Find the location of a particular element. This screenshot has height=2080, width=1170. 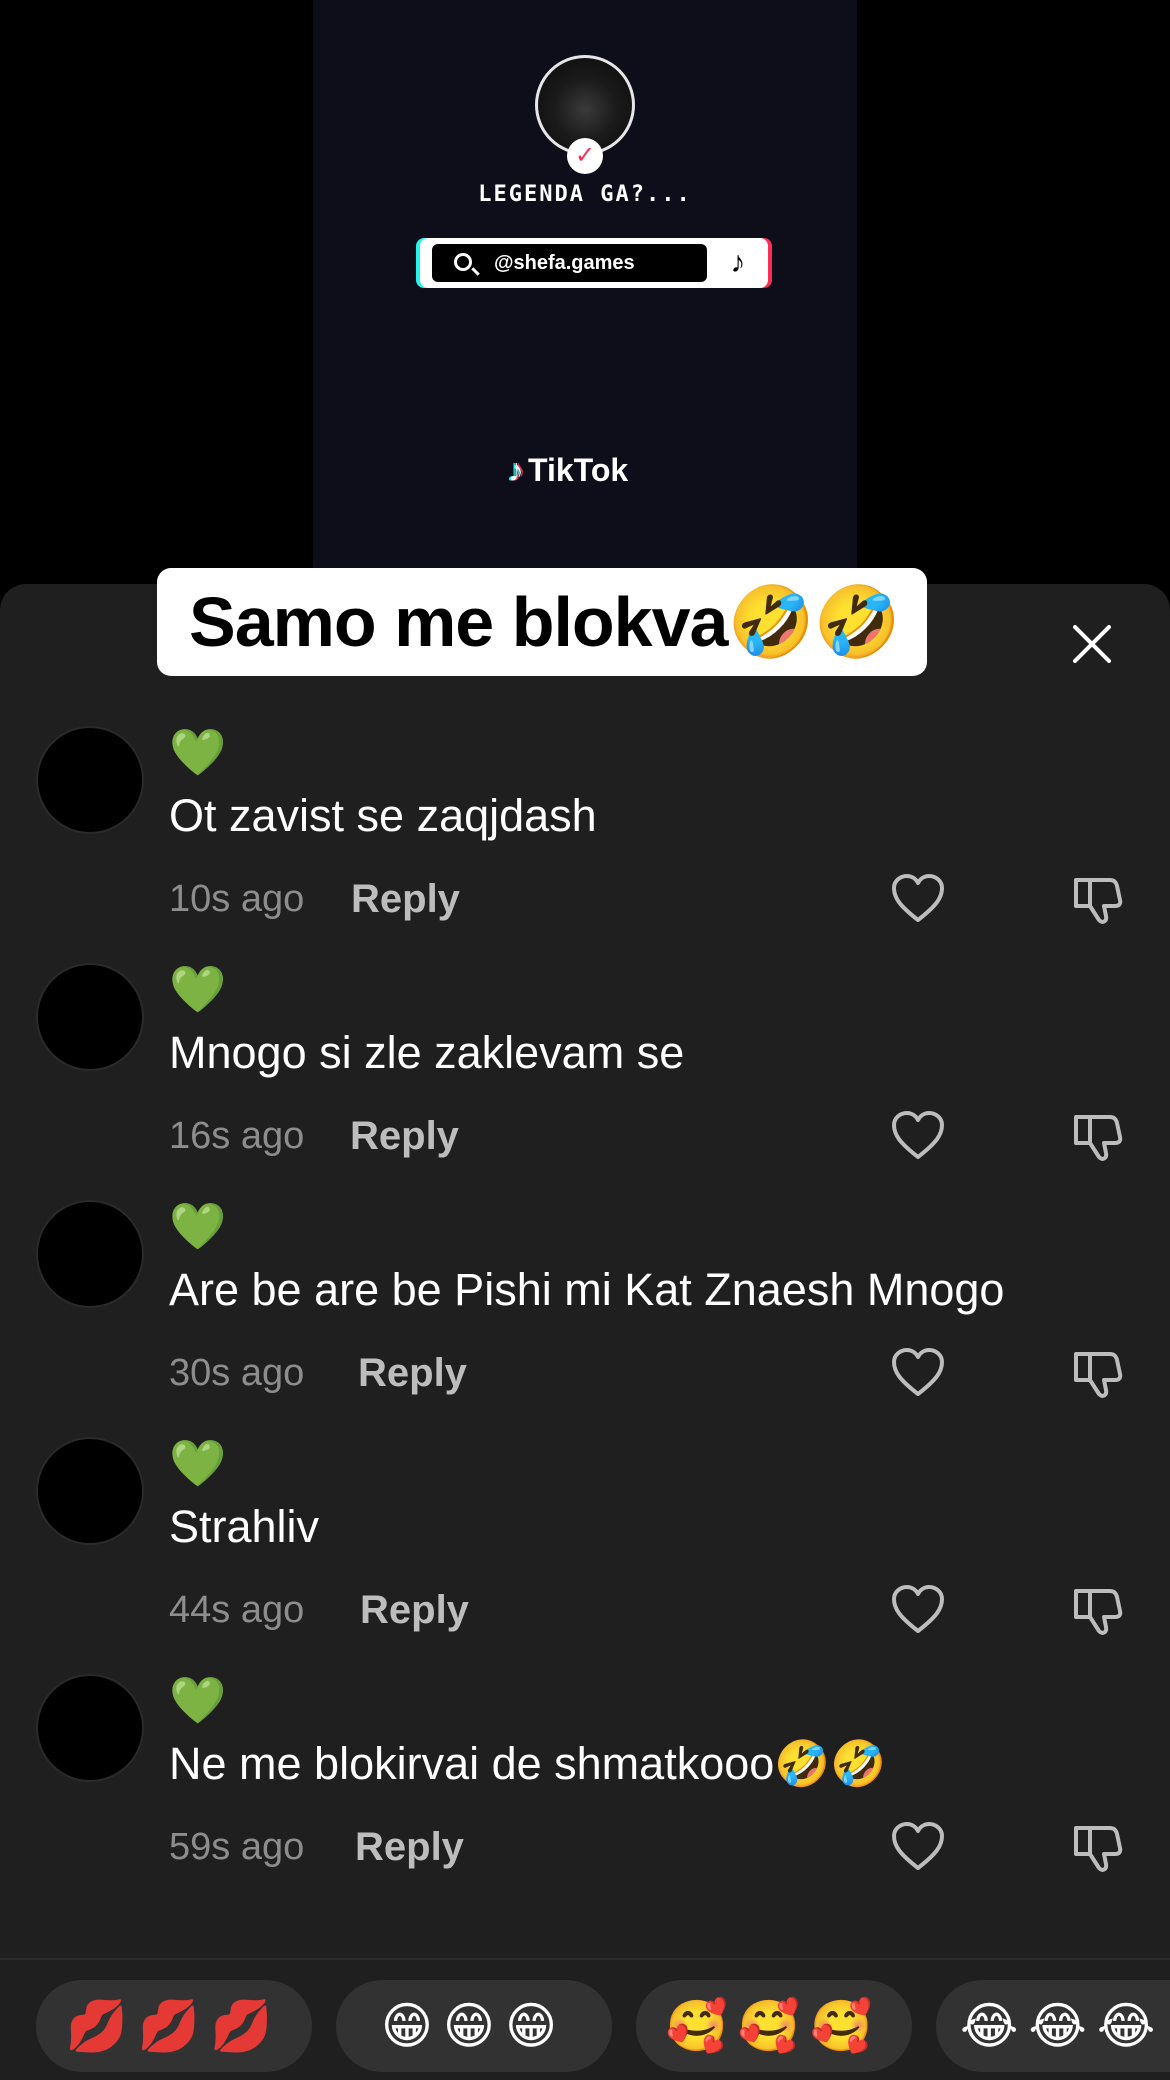

comment-time: 44s ago is located at coordinates (237, 1610).